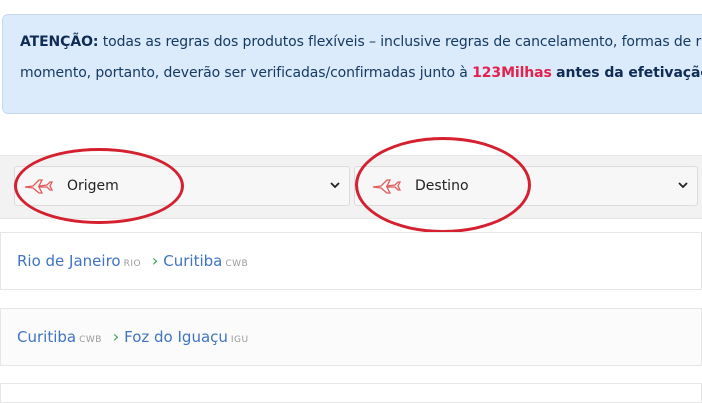 The image size is (702, 403). Describe the element at coordinates (526, 186) in the screenshot. I see `destination-select: Destino` at that location.